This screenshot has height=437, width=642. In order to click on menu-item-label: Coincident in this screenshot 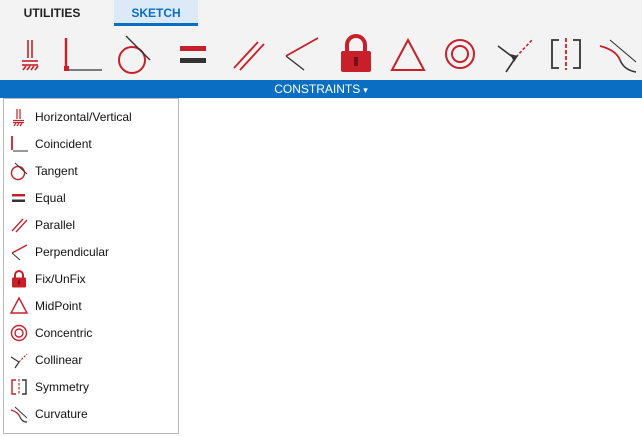, I will do `click(63, 143)`.